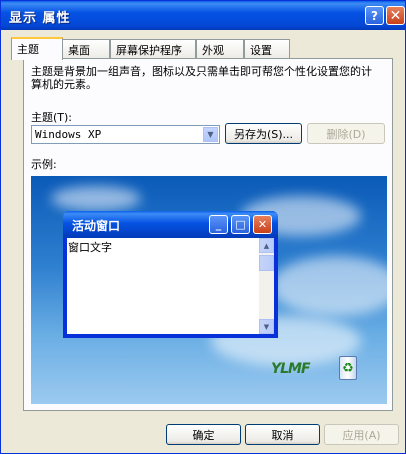 Image resolution: width=406 pixels, height=454 pixels. Describe the element at coordinates (86, 48) in the screenshot. I see `tab-desktop: 桌面` at that location.